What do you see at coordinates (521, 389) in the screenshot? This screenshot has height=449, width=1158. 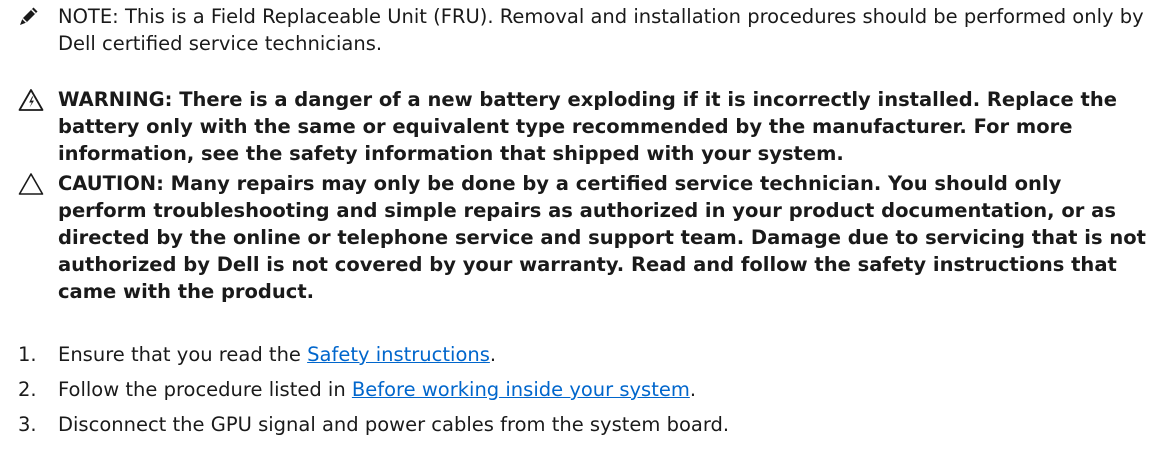 I see `before-working-inside-link: Before working inside your system` at bounding box center [521, 389].